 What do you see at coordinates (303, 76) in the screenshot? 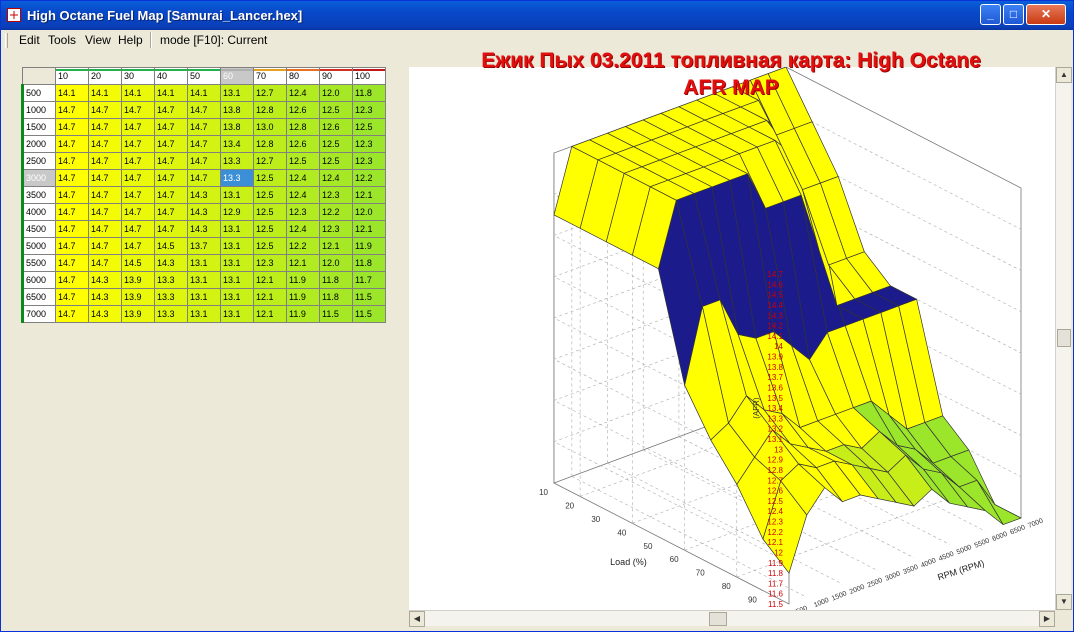
I see `column-header-80: 80` at bounding box center [303, 76].